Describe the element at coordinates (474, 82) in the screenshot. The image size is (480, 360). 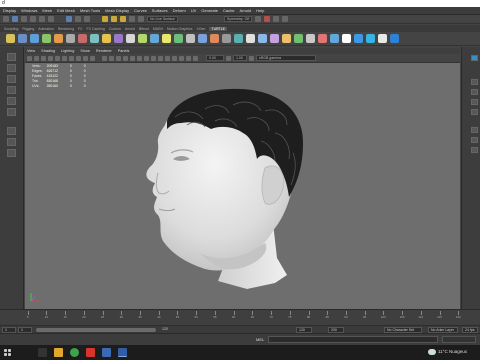
I see `channel-box-icon` at that location.